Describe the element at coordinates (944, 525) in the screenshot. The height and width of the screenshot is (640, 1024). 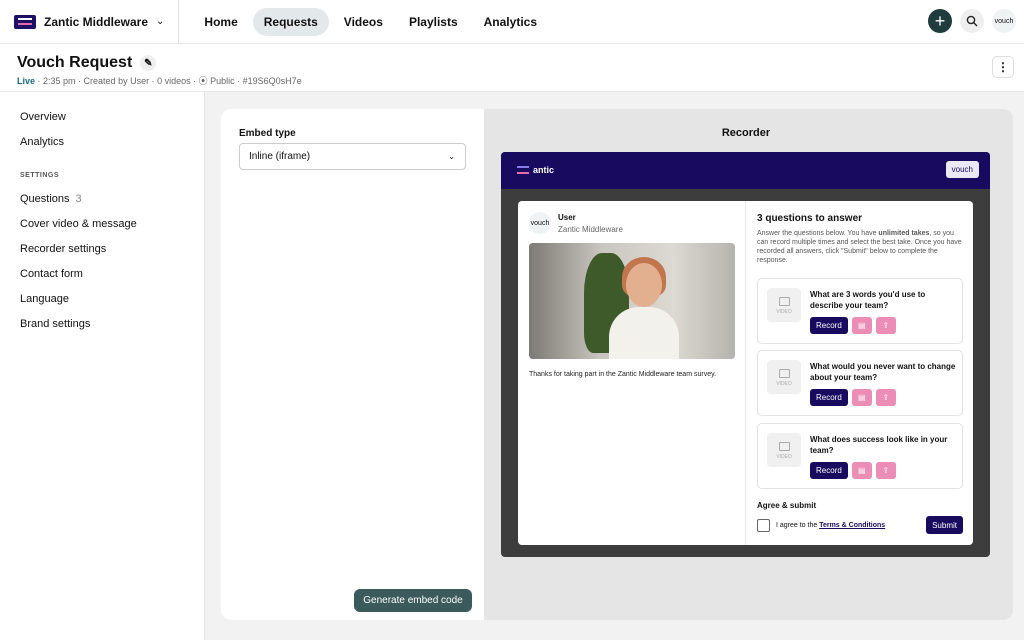
I see `submit-button: Submit` at that location.